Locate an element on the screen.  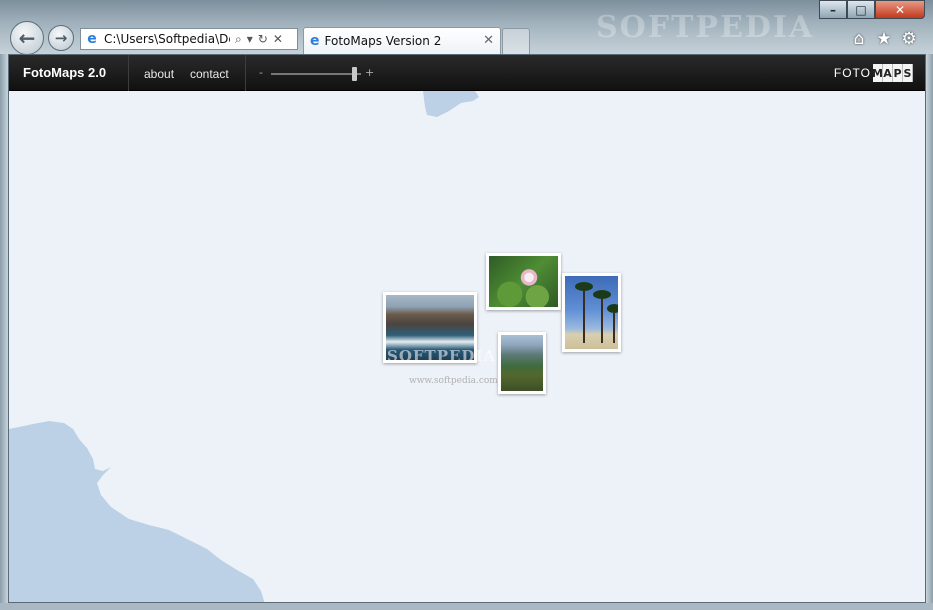
back-arrow-icon: ← is located at coordinates (27, 38).